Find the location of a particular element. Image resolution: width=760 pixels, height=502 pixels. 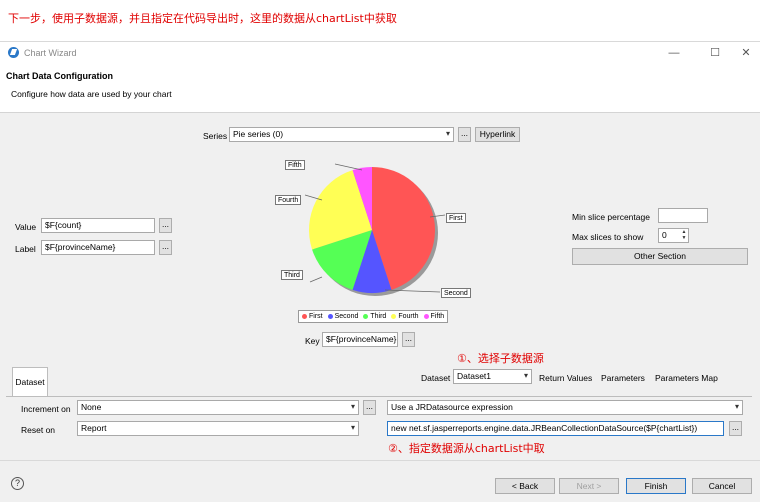

minimize-button: — is located at coordinates (674, 53).